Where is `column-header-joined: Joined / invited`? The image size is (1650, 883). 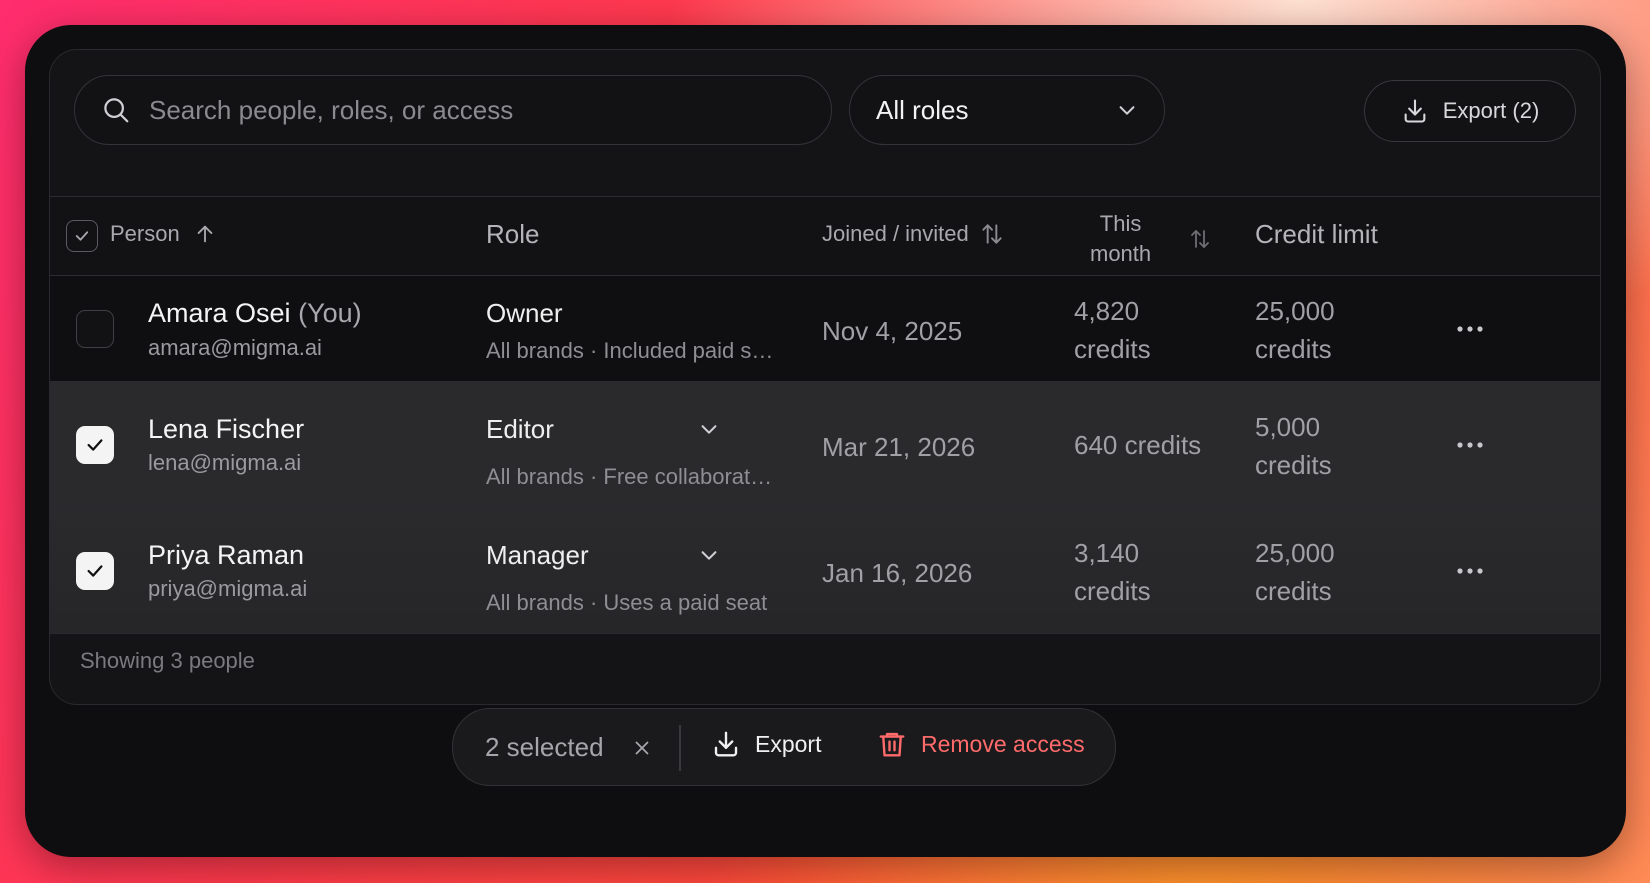 column-header-joined: Joined / invited is located at coordinates (913, 234).